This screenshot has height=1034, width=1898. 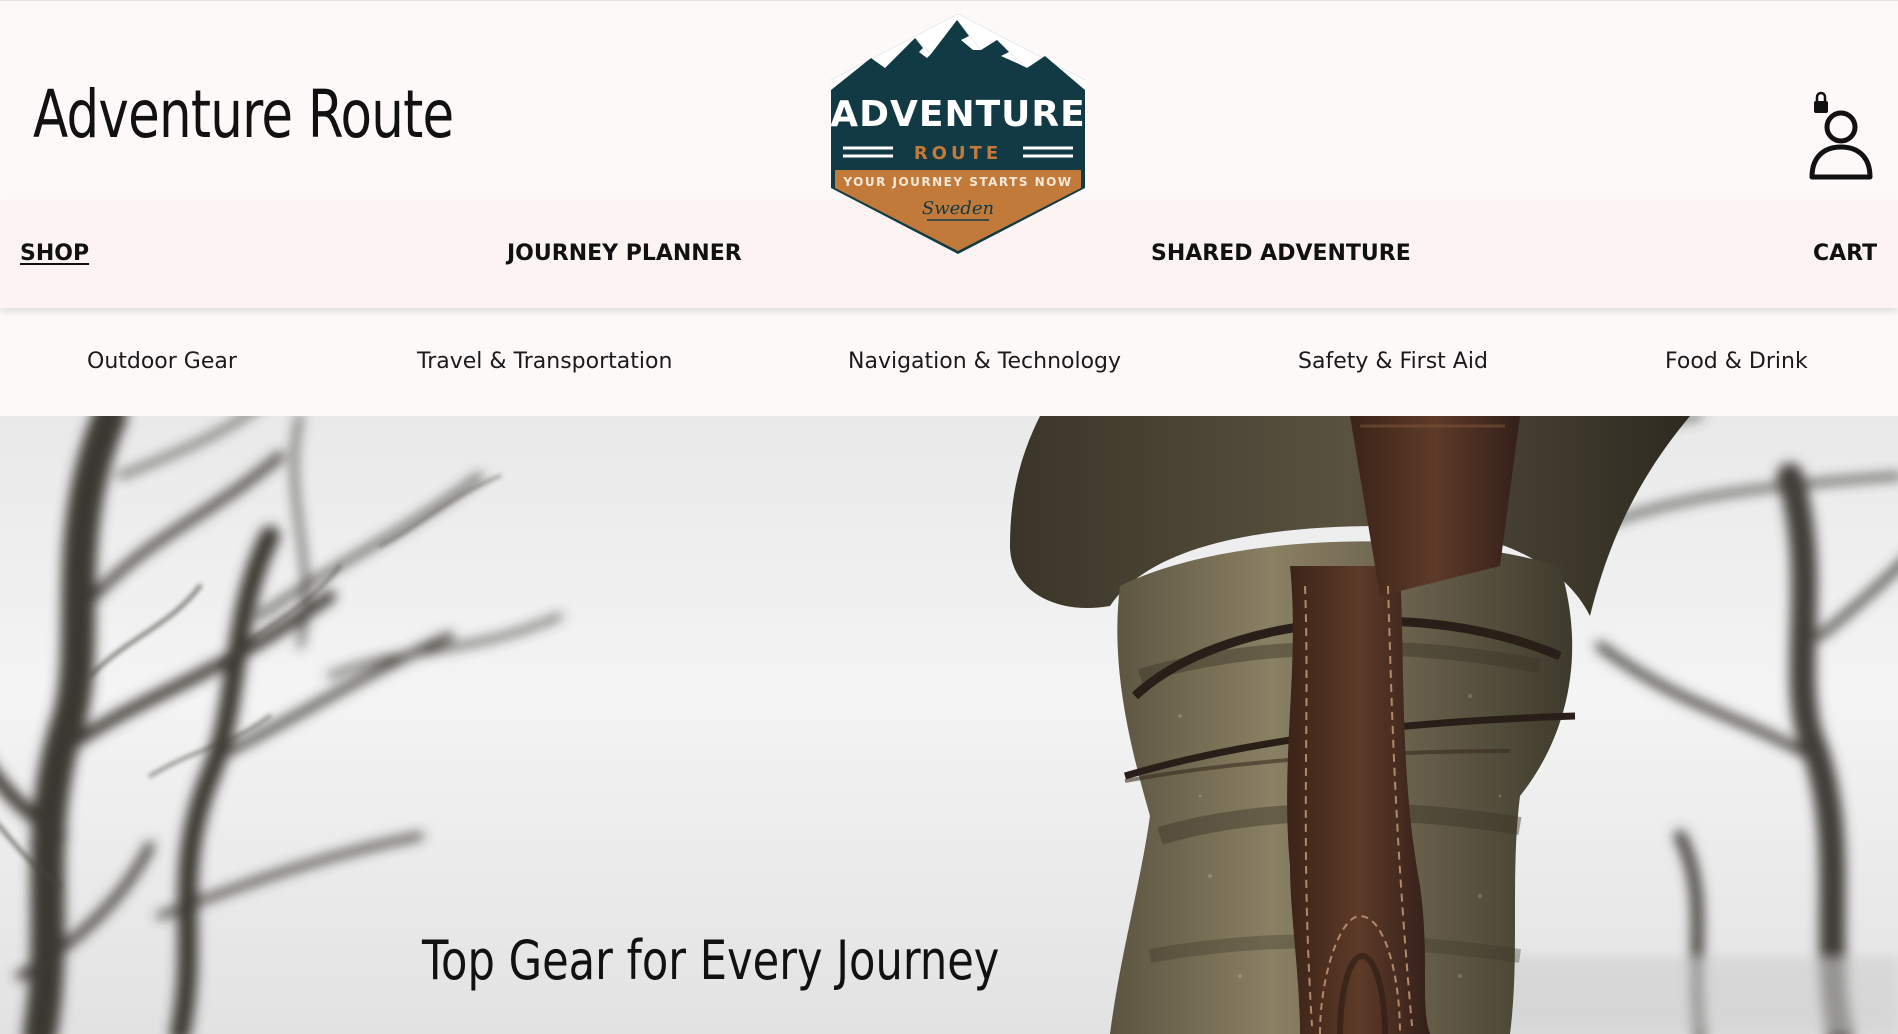 I want to click on nav-shared-adventure: SHARED ADVENTURE, so click(x=1281, y=254).